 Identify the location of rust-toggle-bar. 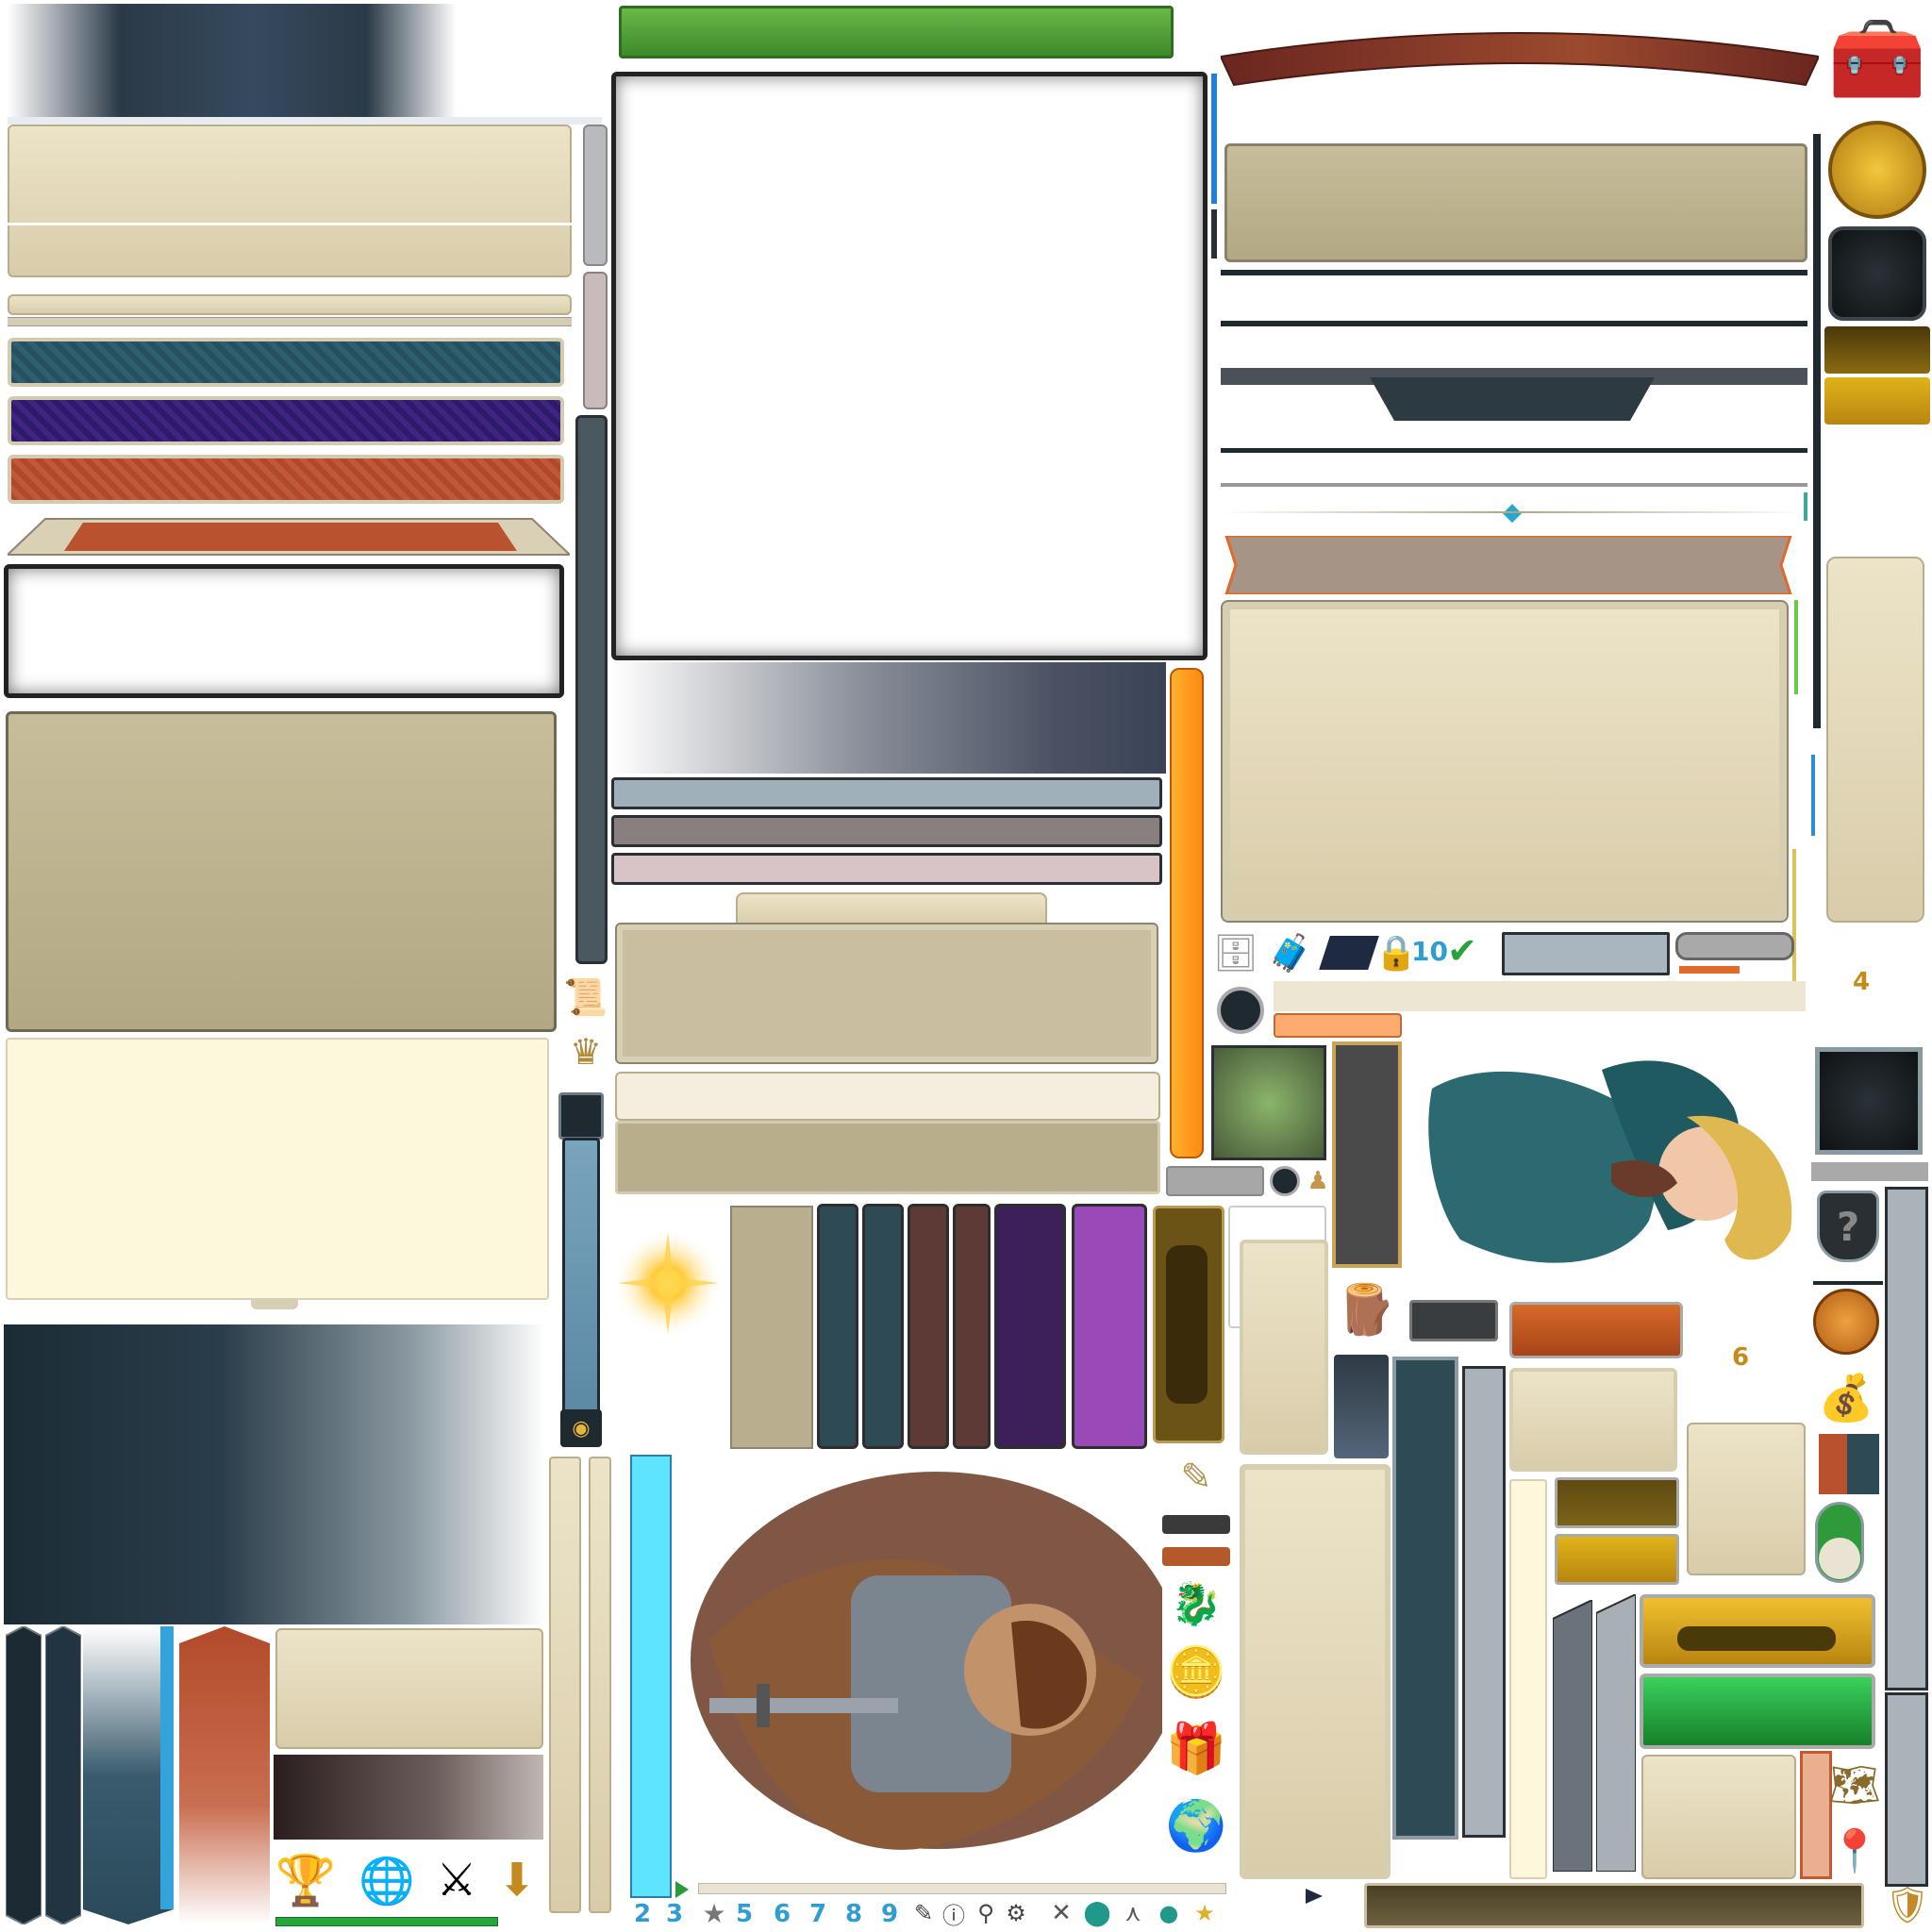
(1196, 1557).